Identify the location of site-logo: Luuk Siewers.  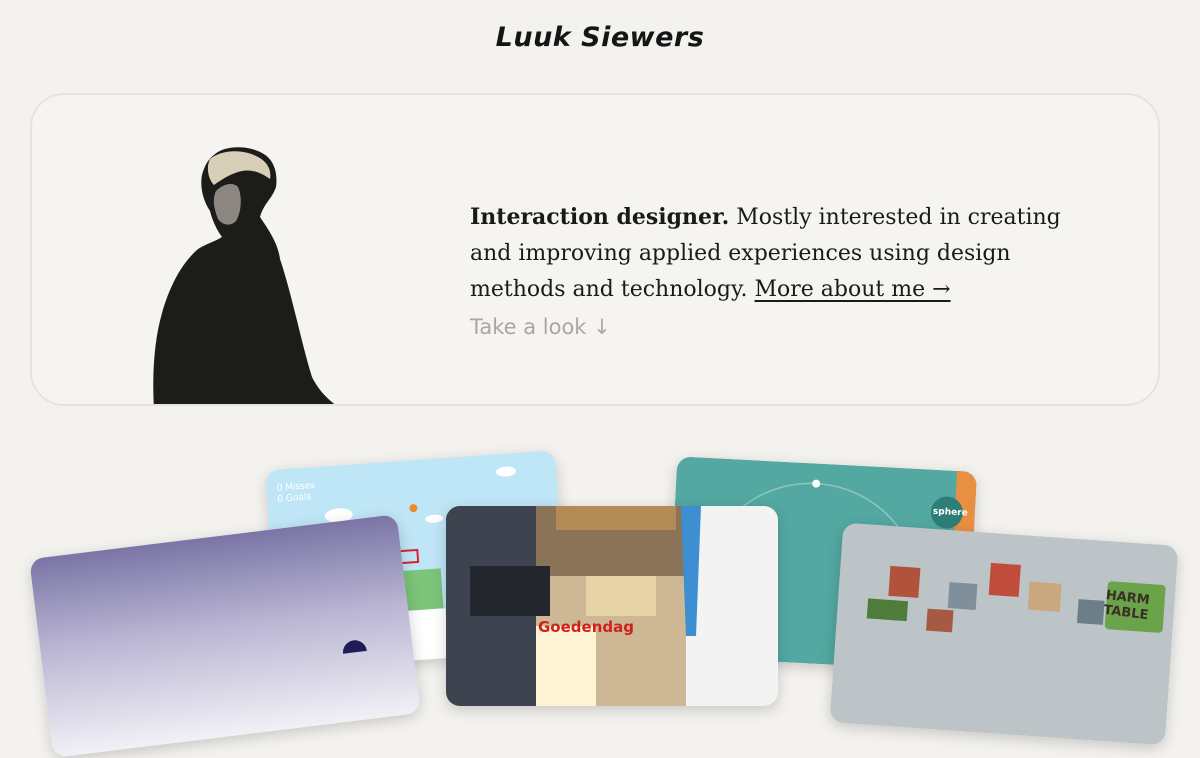
(600, 37).